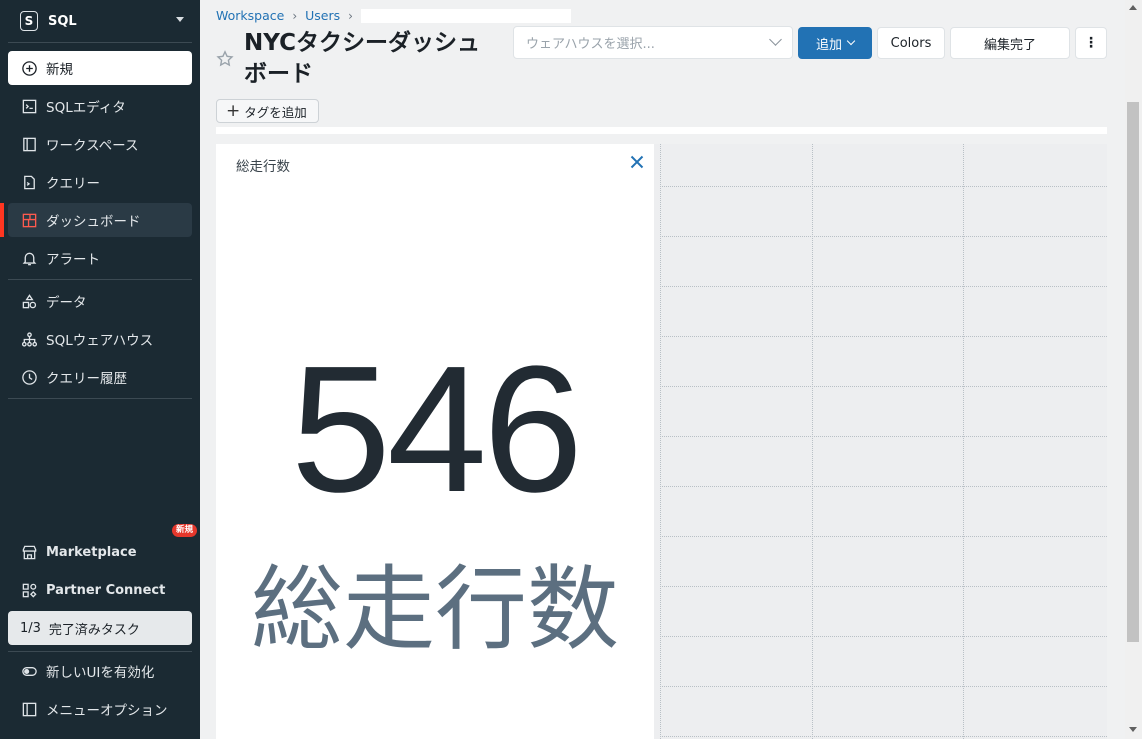 This screenshot has width=1142, height=739. I want to click on plus-circle-icon, so click(29, 68).